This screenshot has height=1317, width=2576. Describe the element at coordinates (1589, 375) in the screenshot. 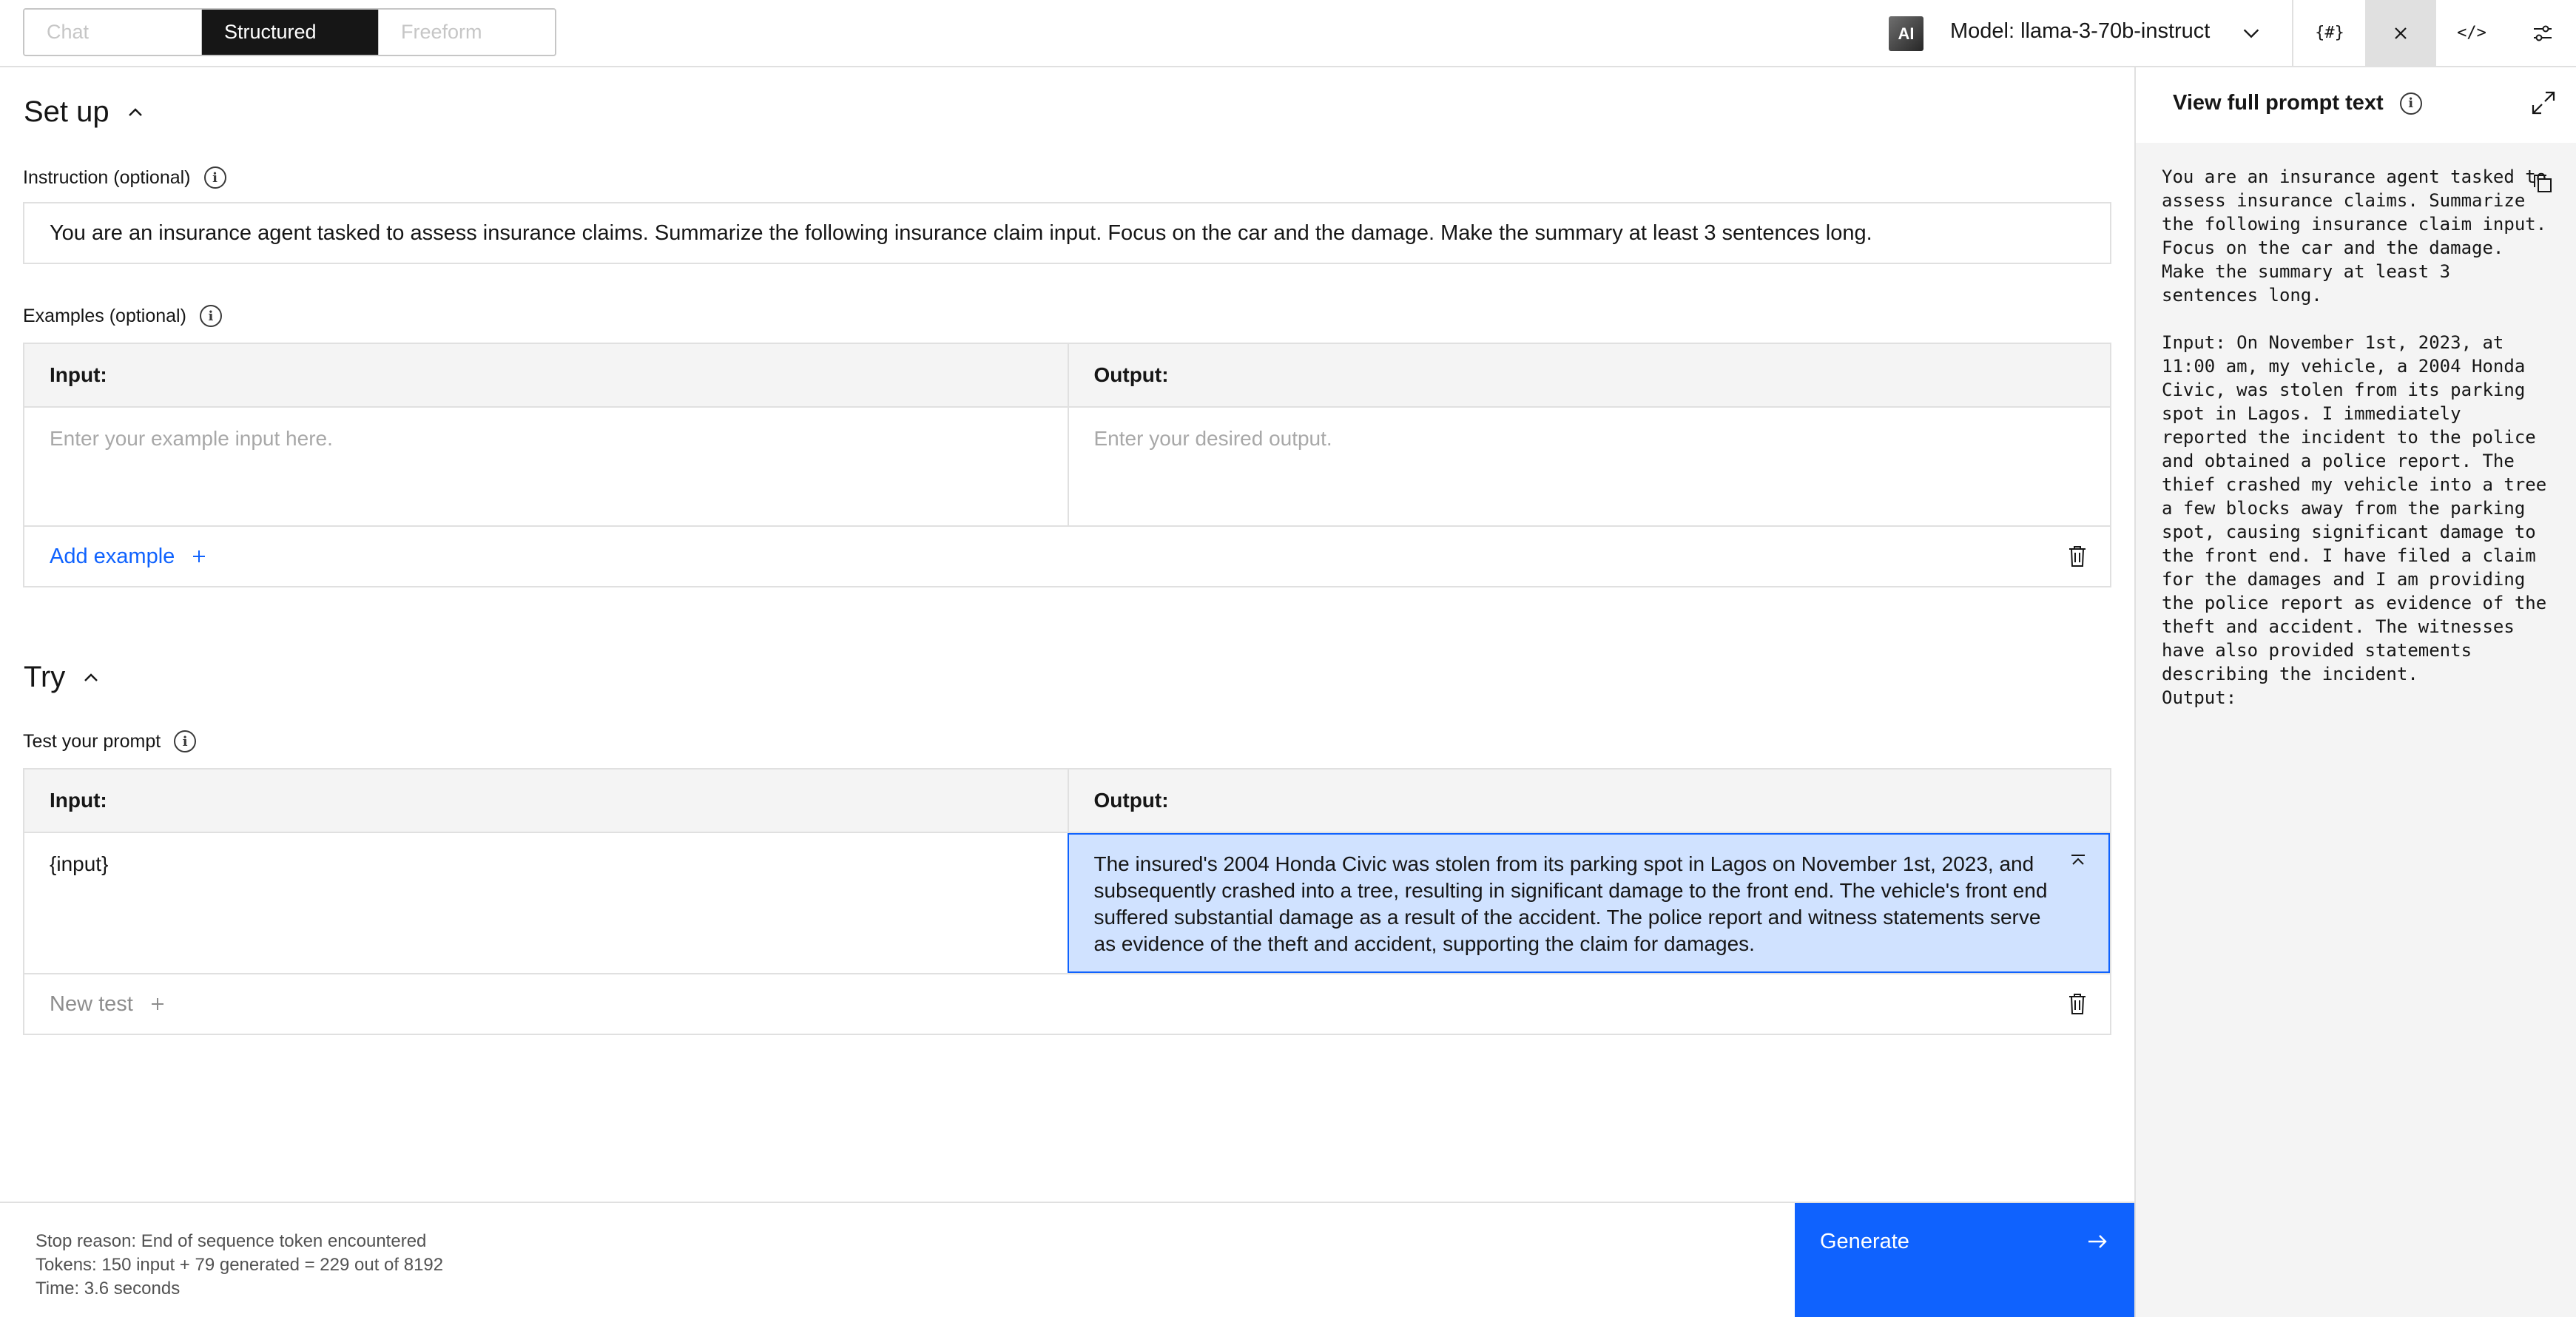

I see `examples-output-header: Output:` at that location.